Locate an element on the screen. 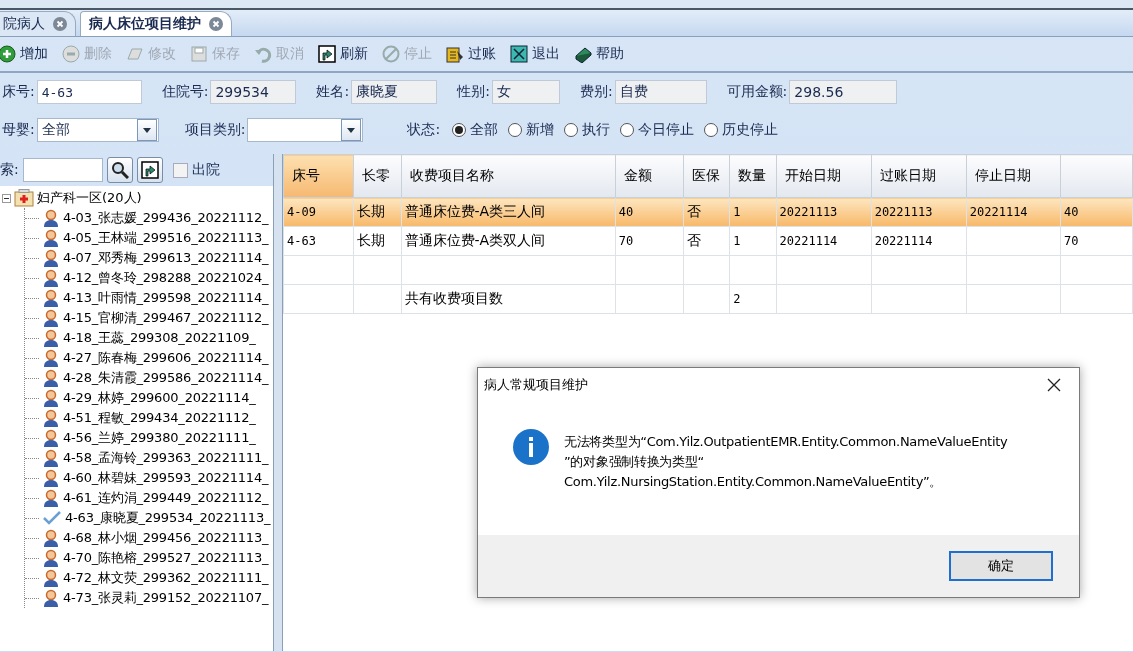  field-label: 母婴: is located at coordinates (18, 130).